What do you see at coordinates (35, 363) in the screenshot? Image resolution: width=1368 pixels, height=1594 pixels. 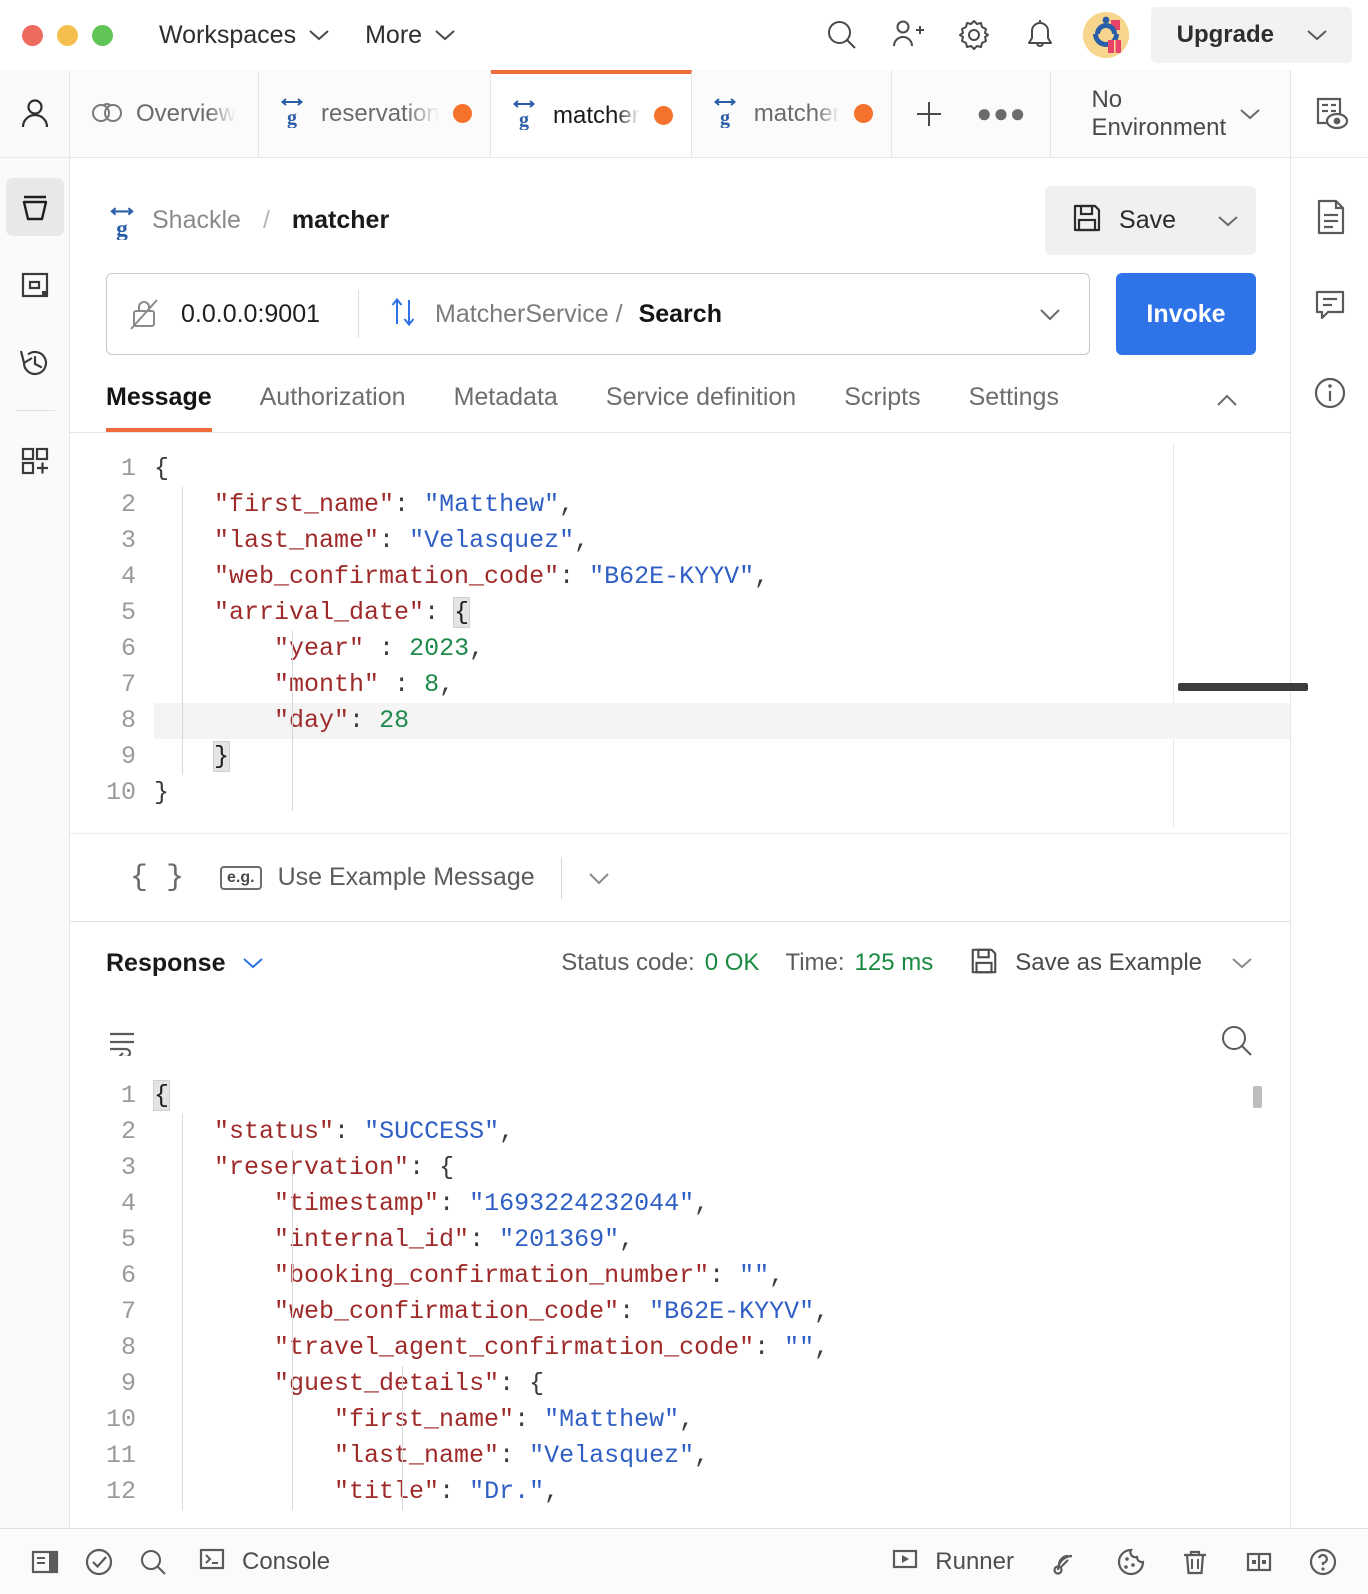 I see `sidebar-item-history` at bounding box center [35, 363].